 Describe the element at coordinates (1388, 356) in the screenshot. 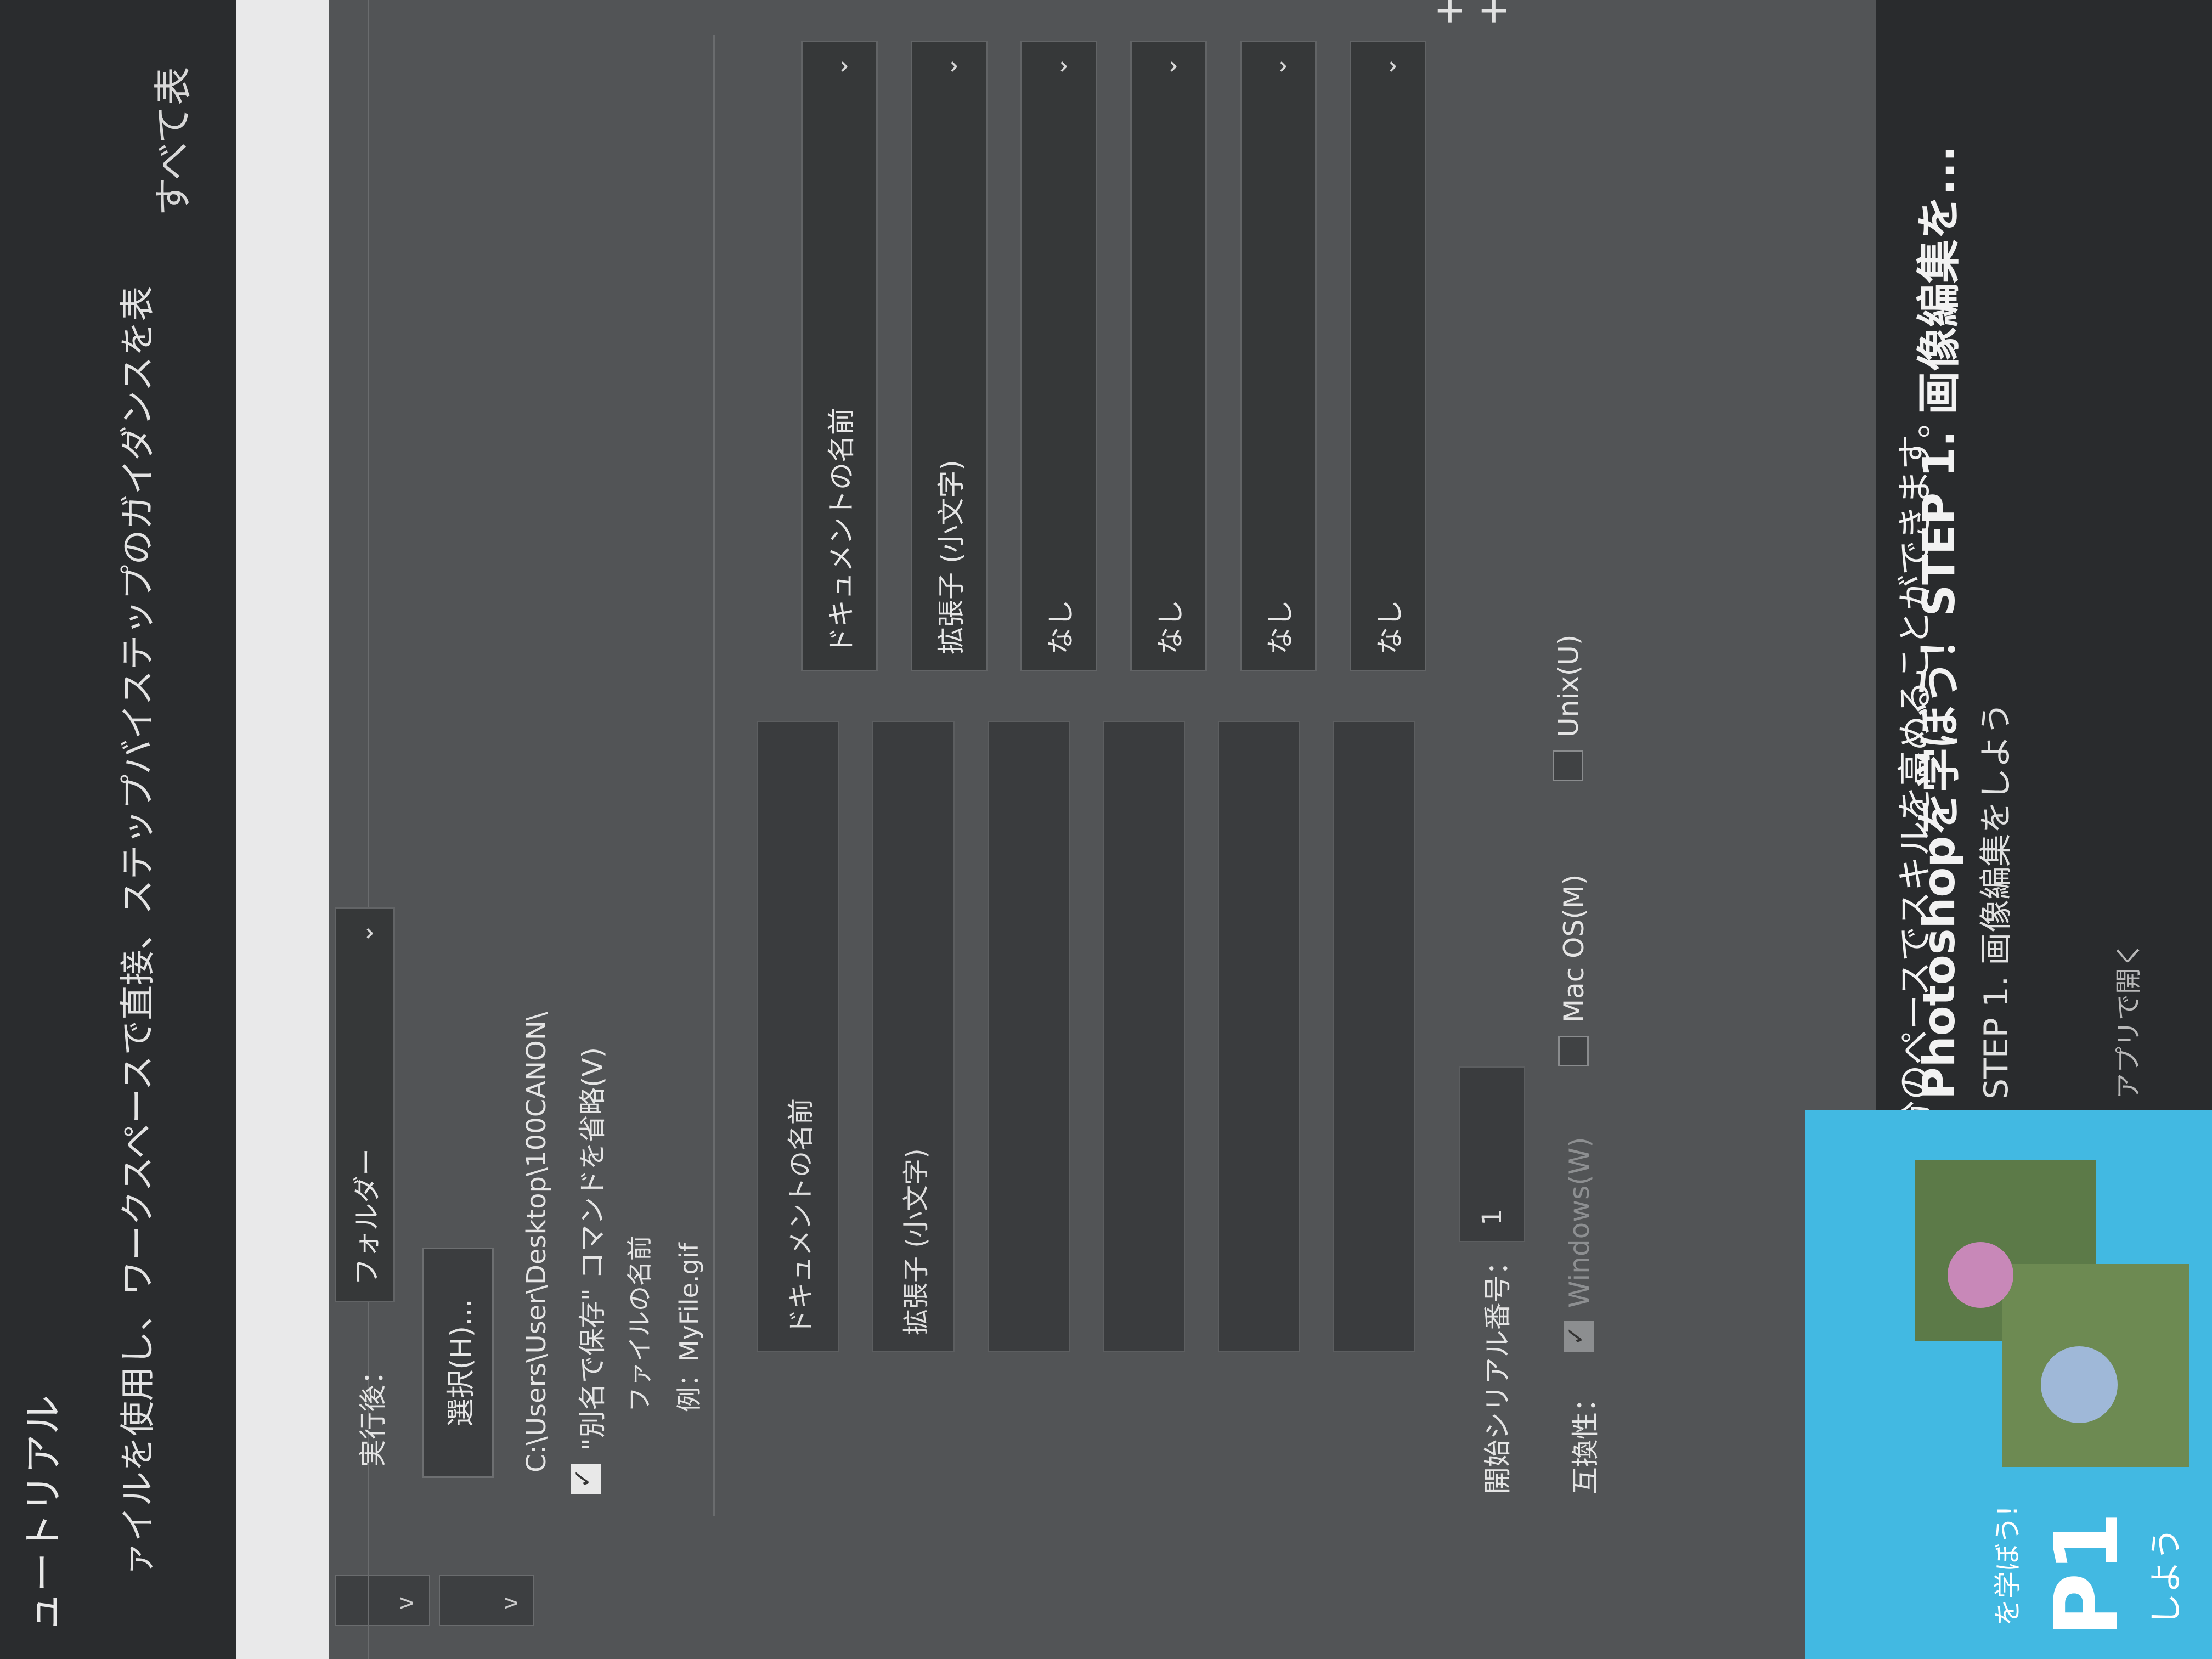

I see `name-dropdown-6: なし ⌄` at that location.